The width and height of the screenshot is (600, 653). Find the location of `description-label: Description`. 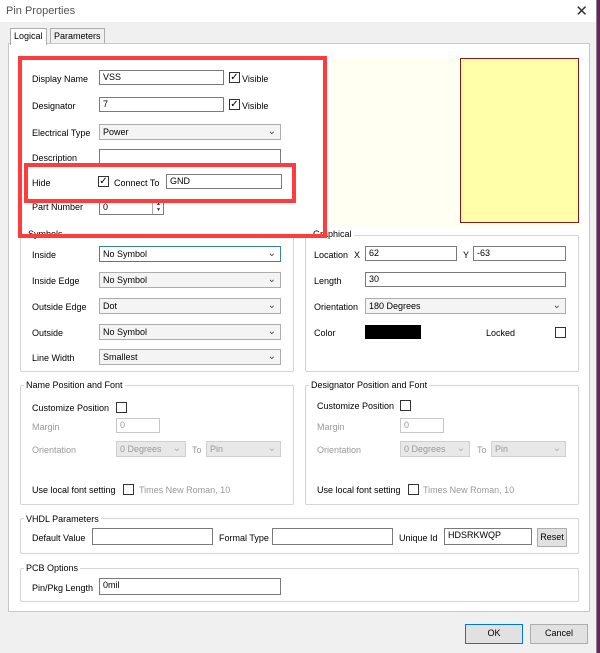

description-label: Description is located at coordinates (55, 158).